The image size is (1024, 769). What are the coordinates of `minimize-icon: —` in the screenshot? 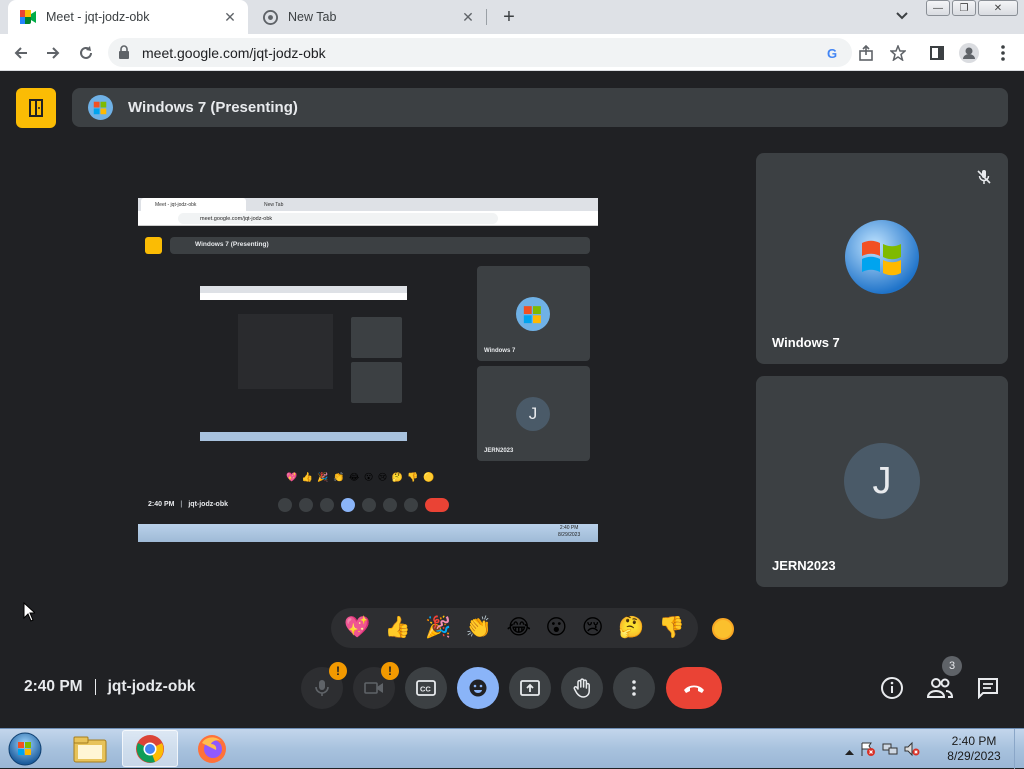 It's located at (938, 8).